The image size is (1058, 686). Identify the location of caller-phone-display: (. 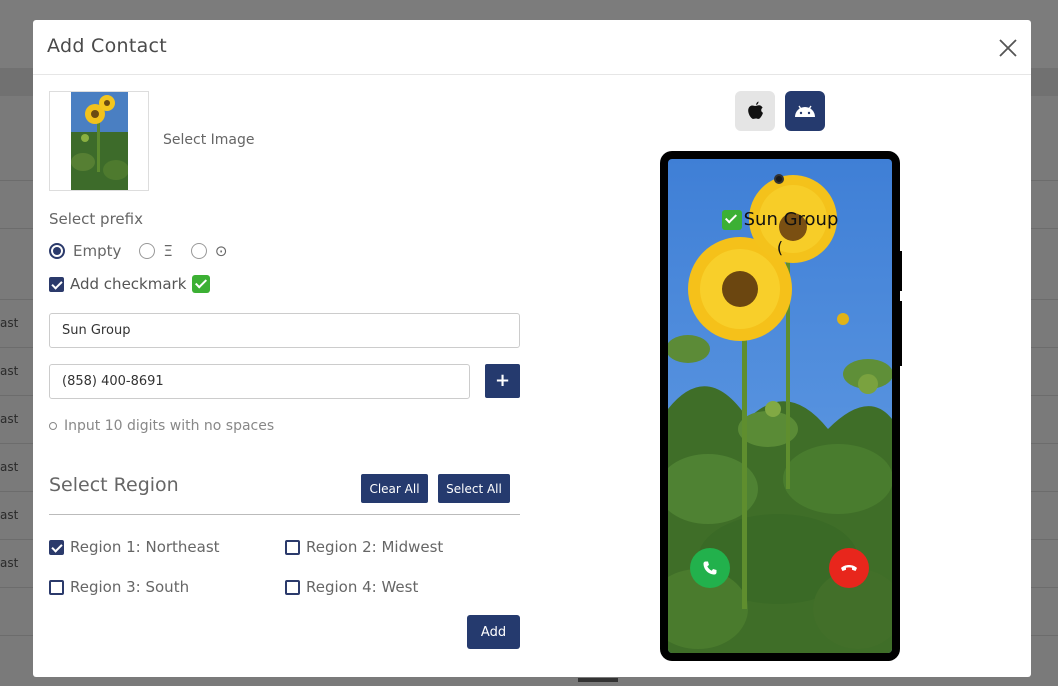
(780, 247).